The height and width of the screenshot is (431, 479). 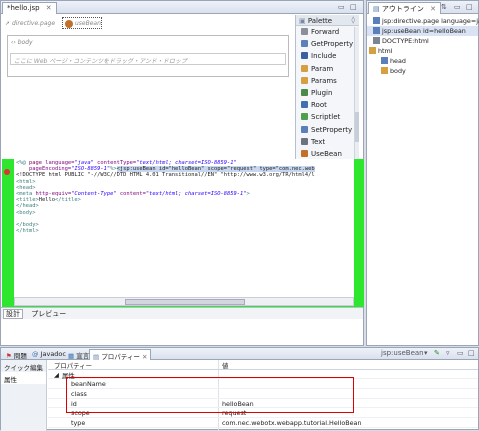 I want to click on palette-item-label: Param, so click(x=322, y=68).